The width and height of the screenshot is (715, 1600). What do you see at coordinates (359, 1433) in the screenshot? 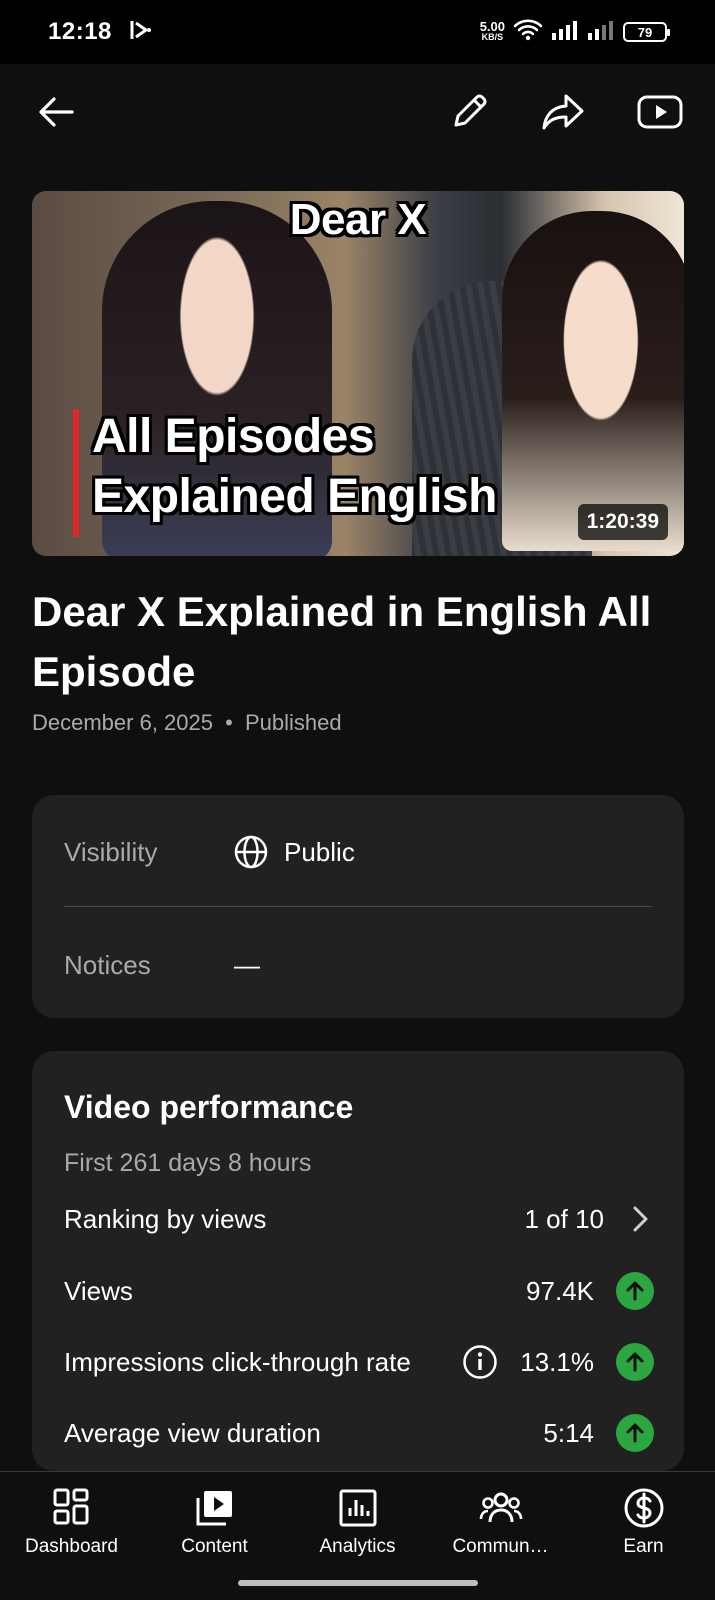
I see `avg-view-duration-row: Average view duration 5:14` at bounding box center [359, 1433].